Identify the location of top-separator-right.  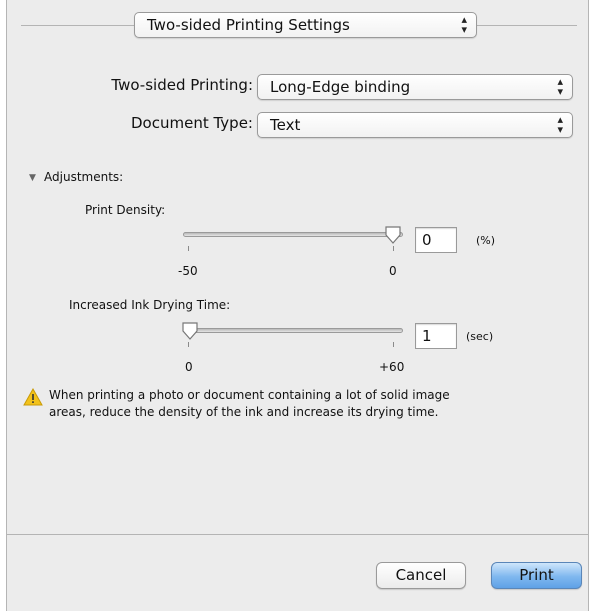
(527, 25).